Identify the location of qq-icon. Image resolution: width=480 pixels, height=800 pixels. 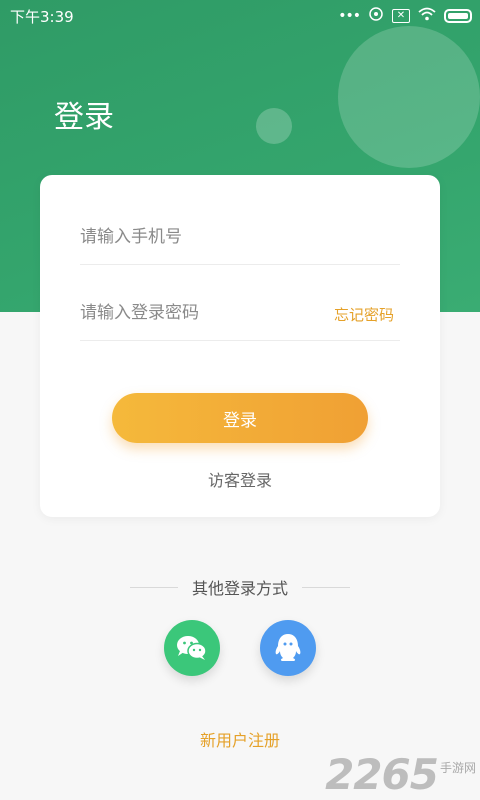
(288, 647).